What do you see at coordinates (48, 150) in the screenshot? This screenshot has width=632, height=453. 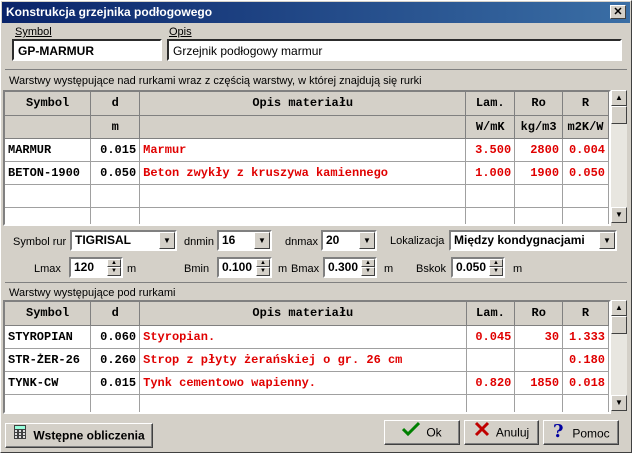 I see `table-cell: MARMUR` at bounding box center [48, 150].